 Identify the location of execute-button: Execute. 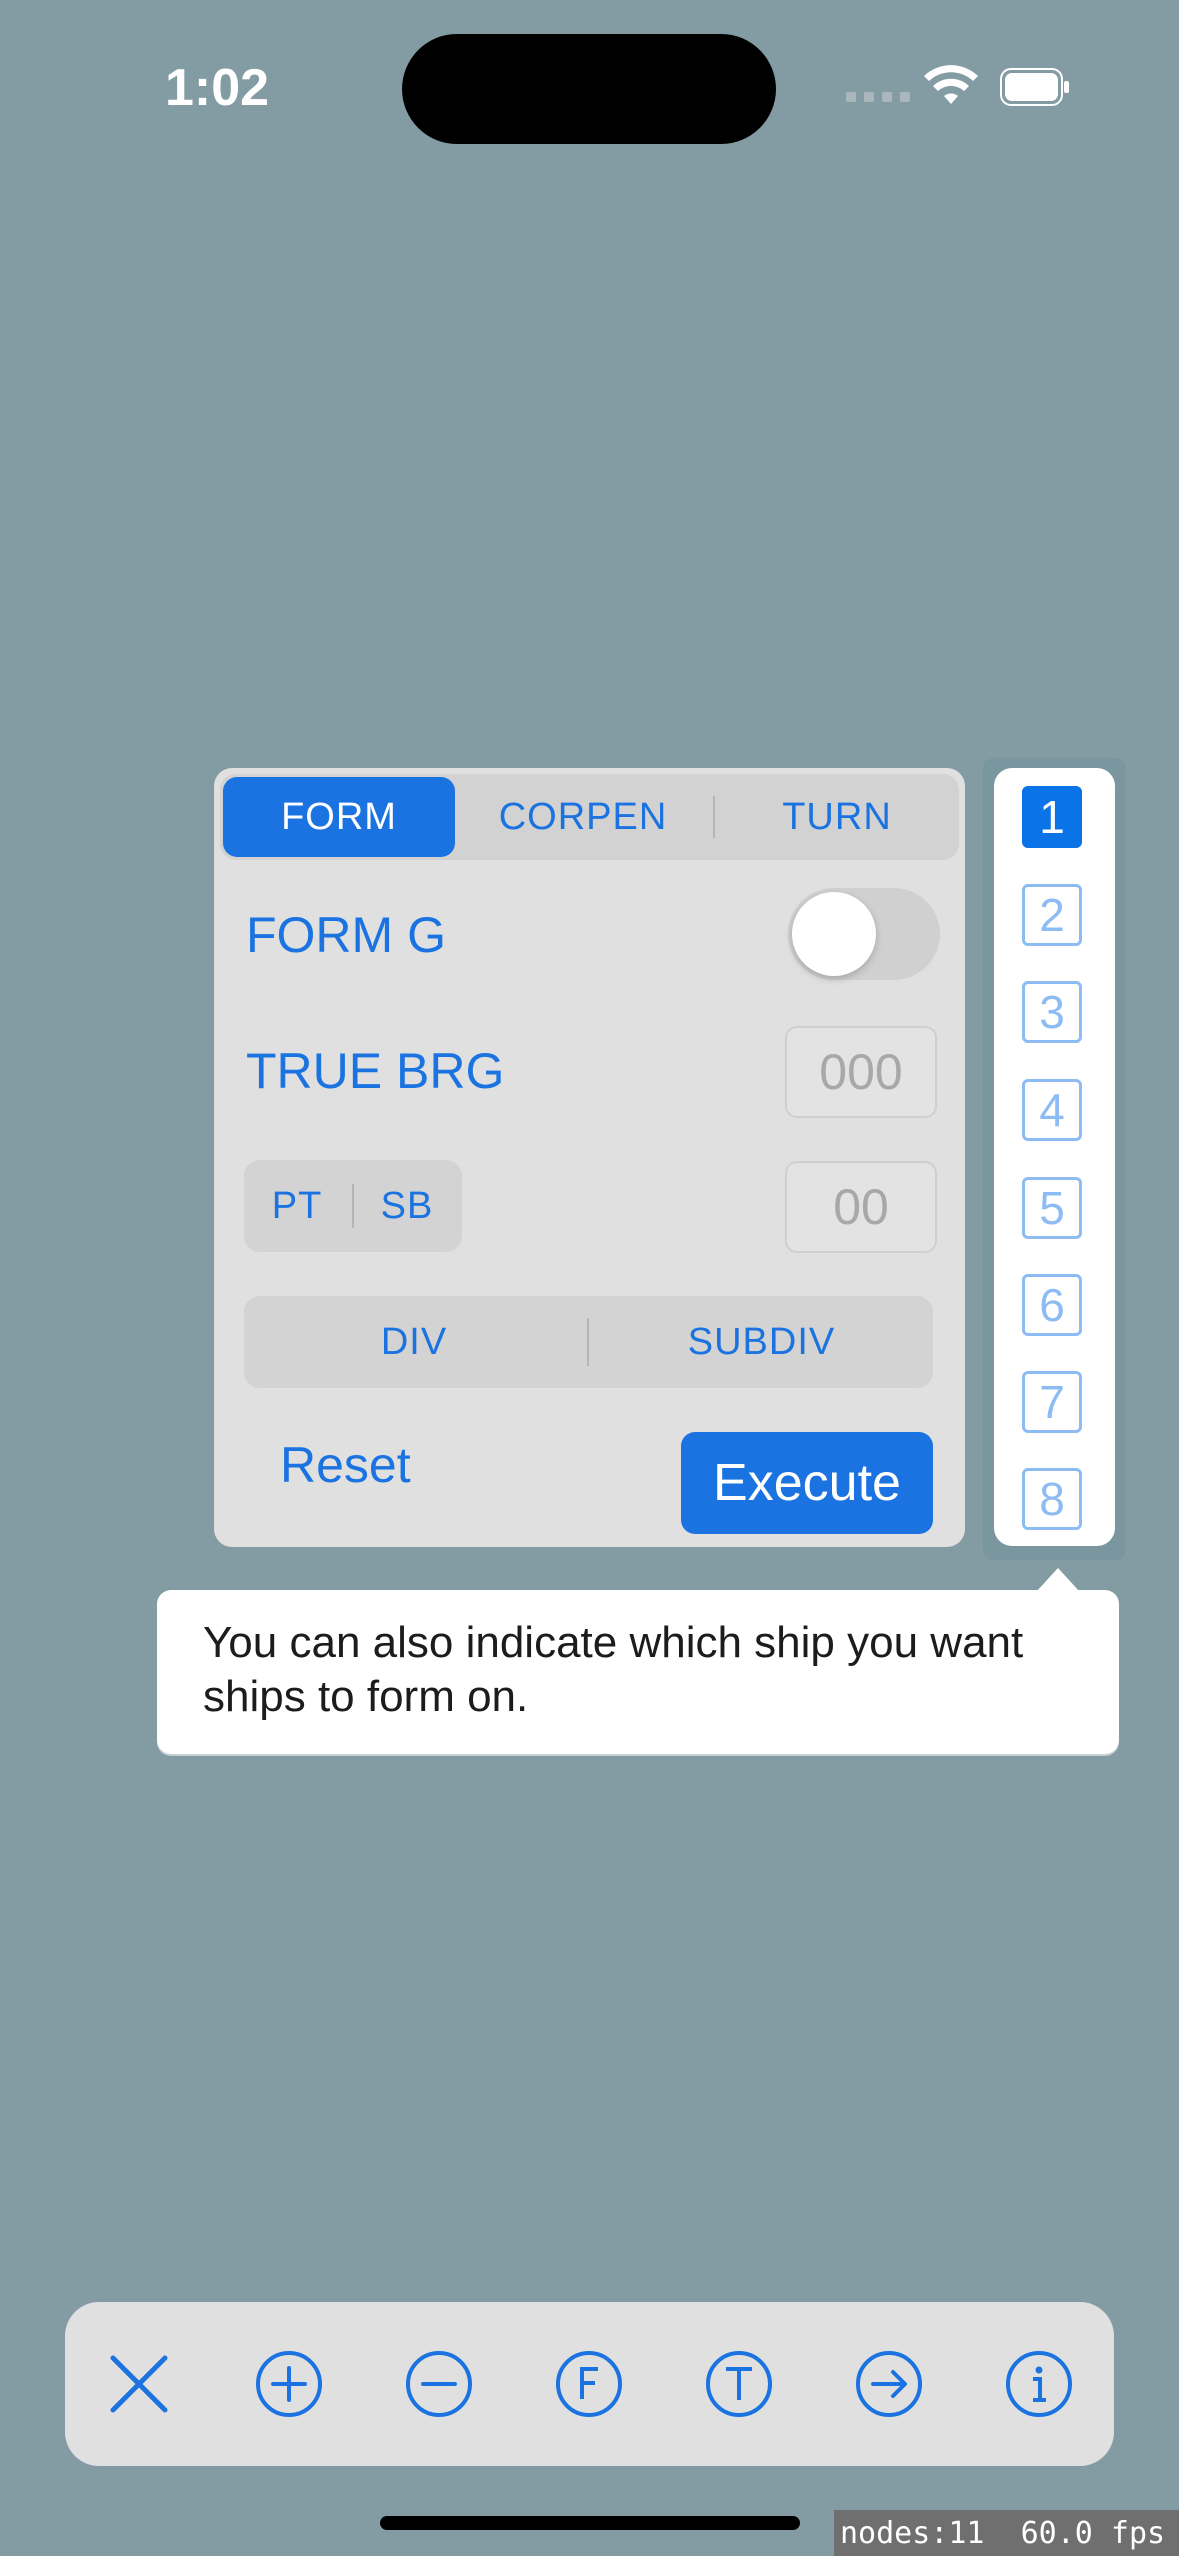
(807, 1483).